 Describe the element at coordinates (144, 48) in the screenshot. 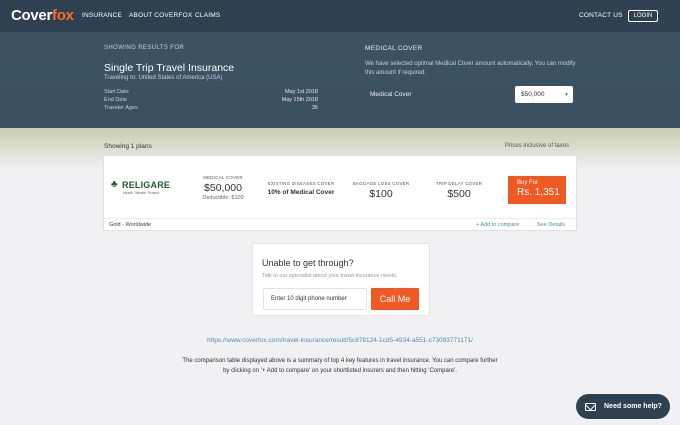

I see `showing-results-label: SHOWING RESULTS FOR` at that location.